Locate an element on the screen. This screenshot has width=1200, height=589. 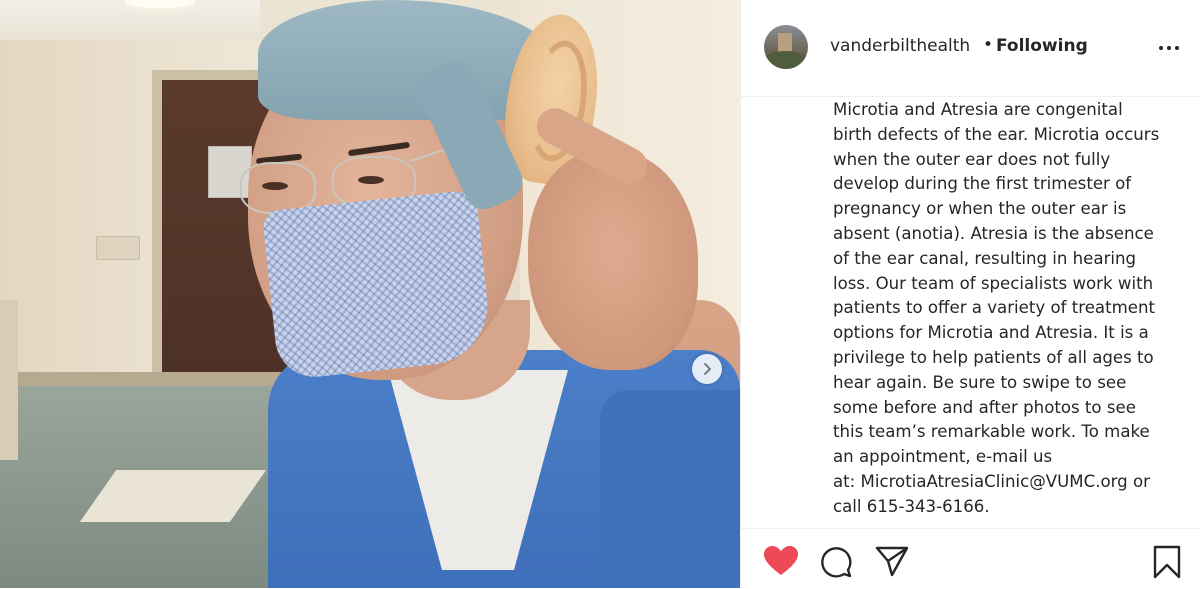
chevron-right-icon is located at coordinates (707, 369).